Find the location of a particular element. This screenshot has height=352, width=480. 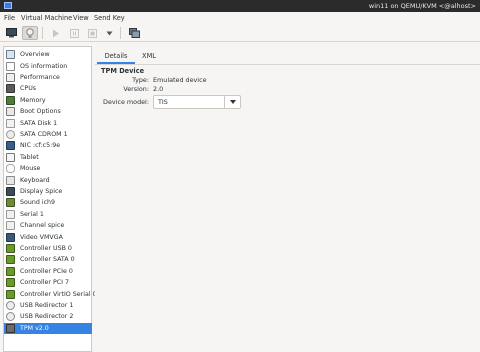

sidebar-item-label: Memory is located at coordinates (33, 100).